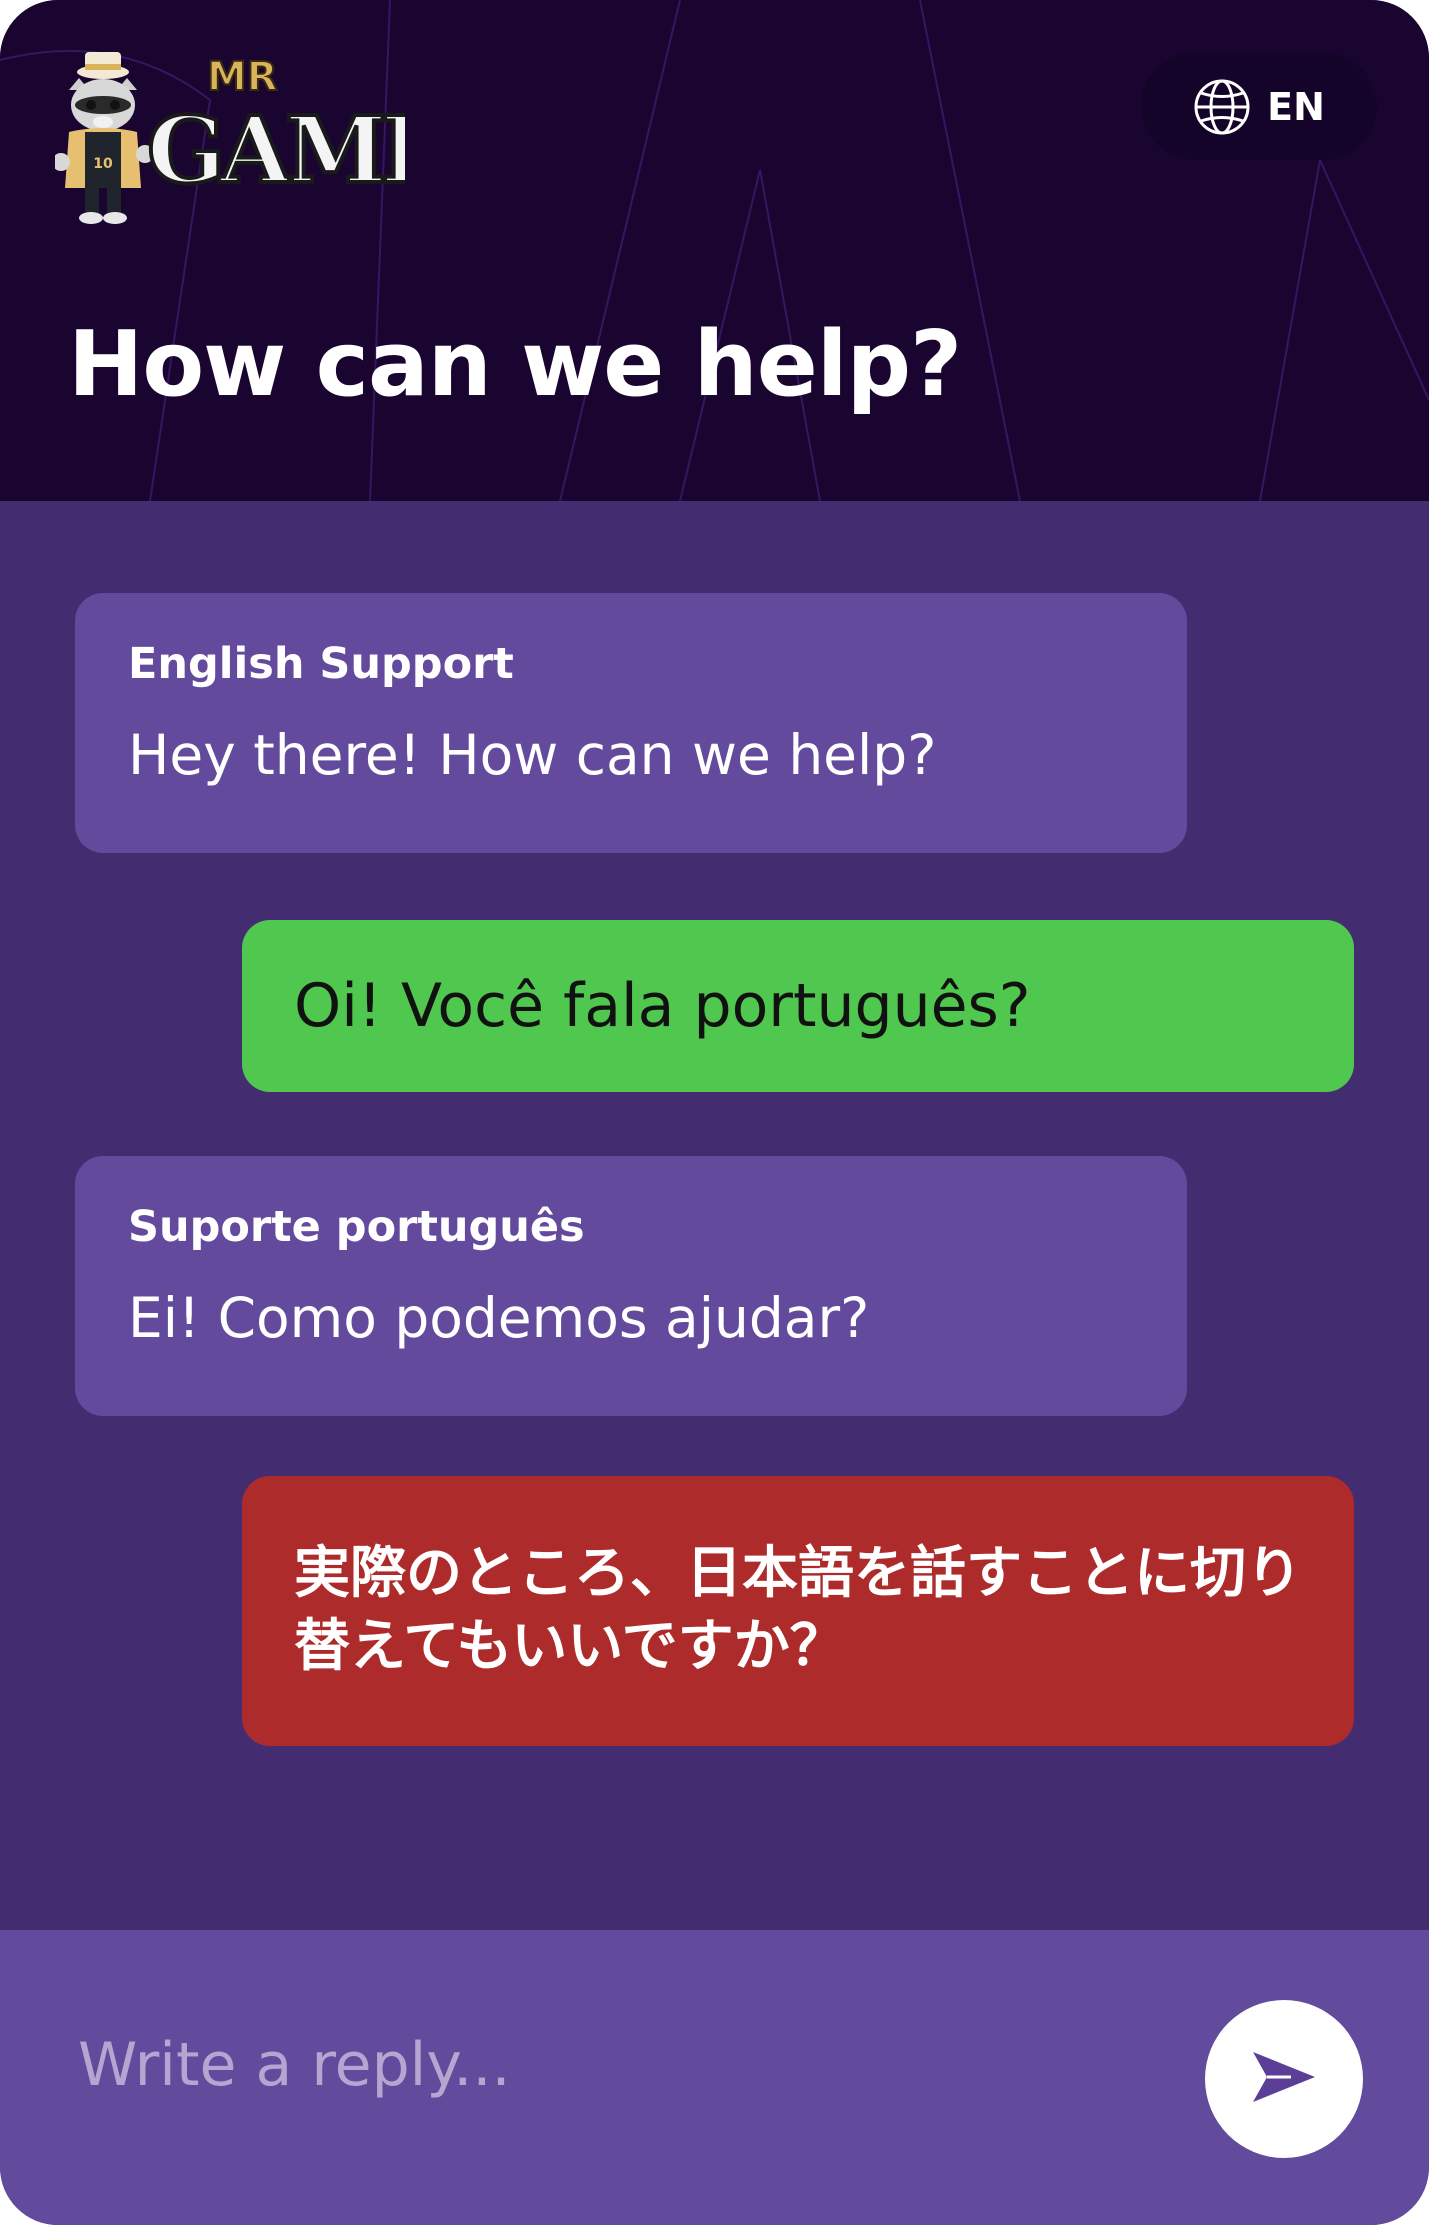 The image size is (1429, 2225). Describe the element at coordinates (276, 150) in the screenshot. I see `svg-text: GAMB` at that location.